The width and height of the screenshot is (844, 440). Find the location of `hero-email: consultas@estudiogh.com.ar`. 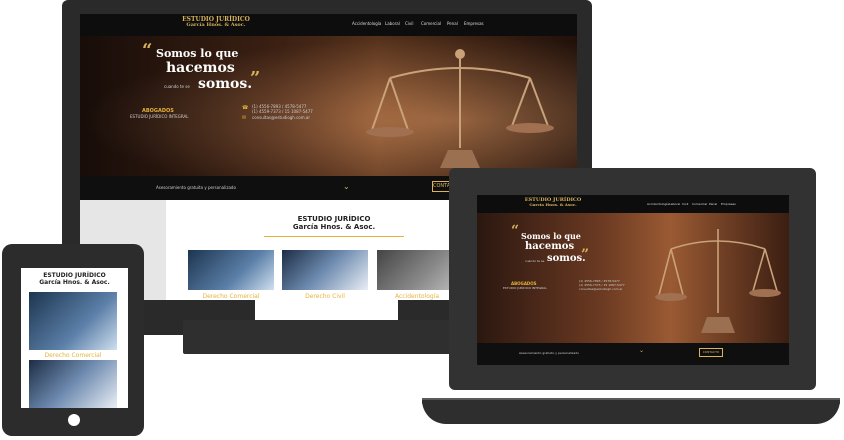

hero-email: consultas@estudiogh.com.ar is located at coordinates (281, 117).